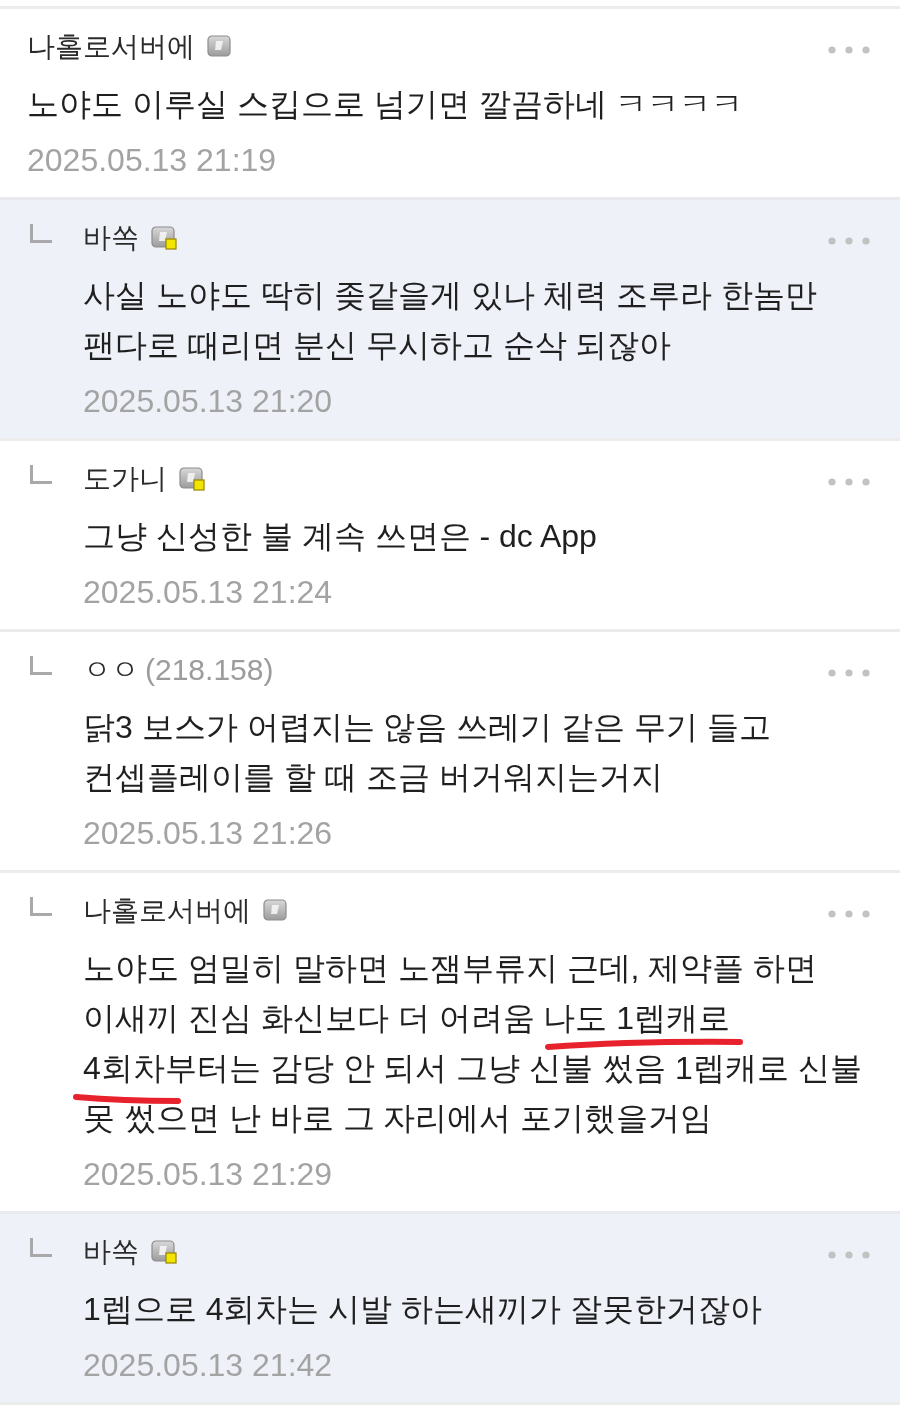 This screenshot has width=900, height=1418. What do you see at coordinates (209, 670) in the screenshot?
I see `ip-address: (218.158)` at bounding box center [209, 670].